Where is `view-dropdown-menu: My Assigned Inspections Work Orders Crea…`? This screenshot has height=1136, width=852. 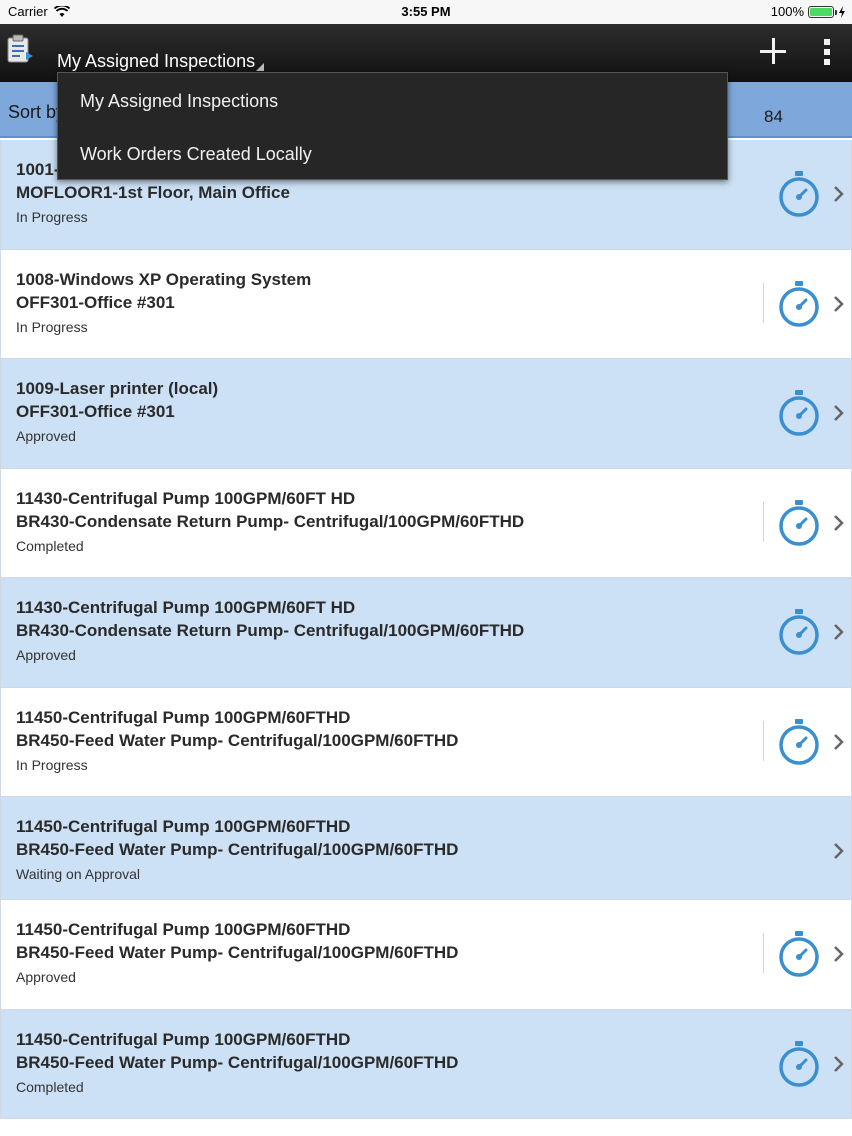
view-dropdown-menu: My Assigned Inspections Work Orders Crea… is located at coordinates (392, 126).